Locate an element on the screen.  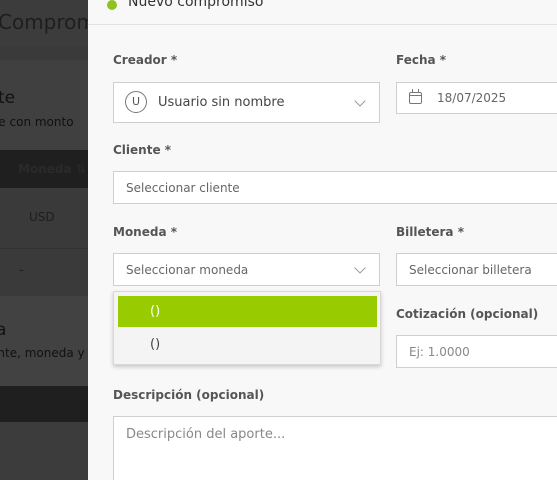
fecha-label: Fecha * is located at coordinates (421, 60).